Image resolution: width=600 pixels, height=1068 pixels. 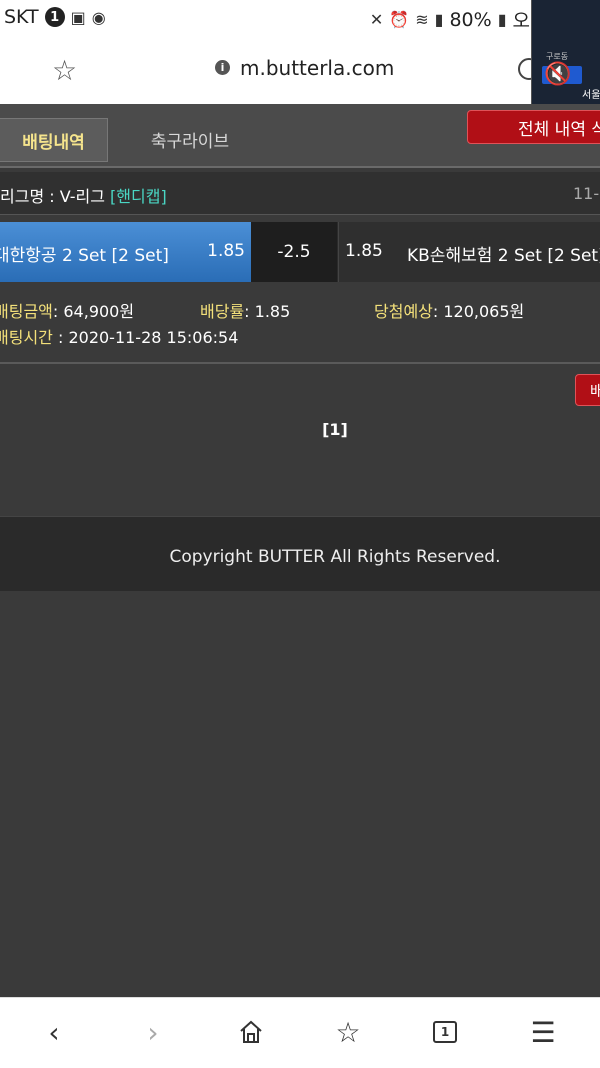 What do you see at coordinates (153, 1032) in the screenshot?
I see `forward-icon: ›` at bounding box center [153, 1032].